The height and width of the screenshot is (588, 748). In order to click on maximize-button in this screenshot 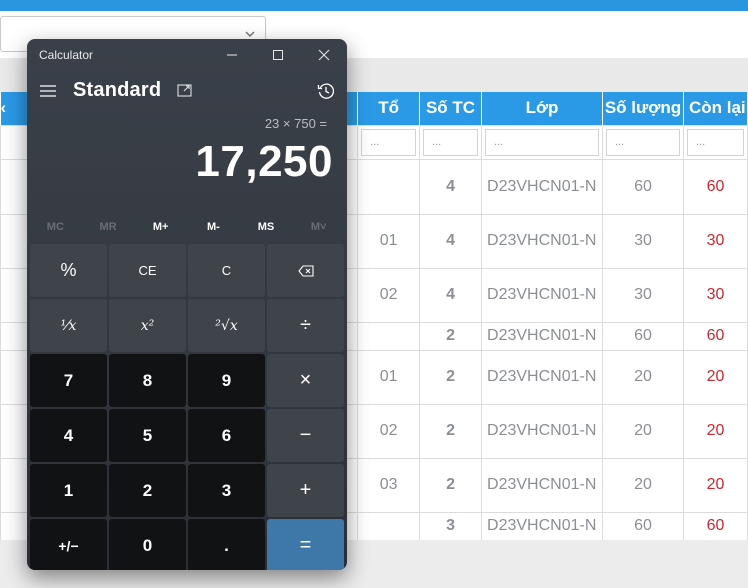, I will do `click(278, 55)`.